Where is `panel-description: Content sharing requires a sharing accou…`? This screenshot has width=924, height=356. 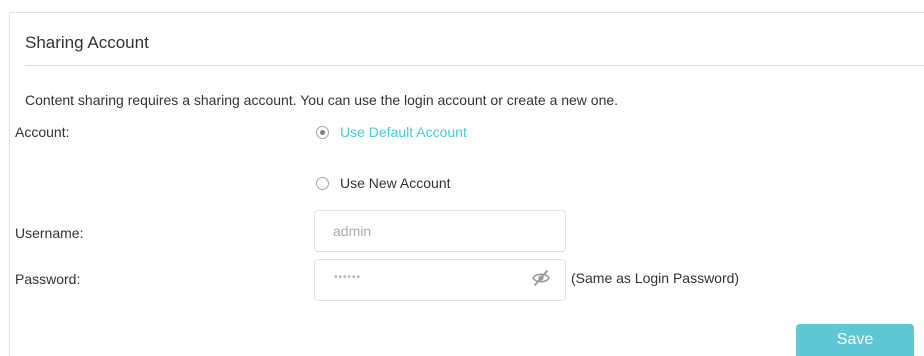 panel-description: Content sharing requires a sharing accou… is located at coordinates (322, 100).